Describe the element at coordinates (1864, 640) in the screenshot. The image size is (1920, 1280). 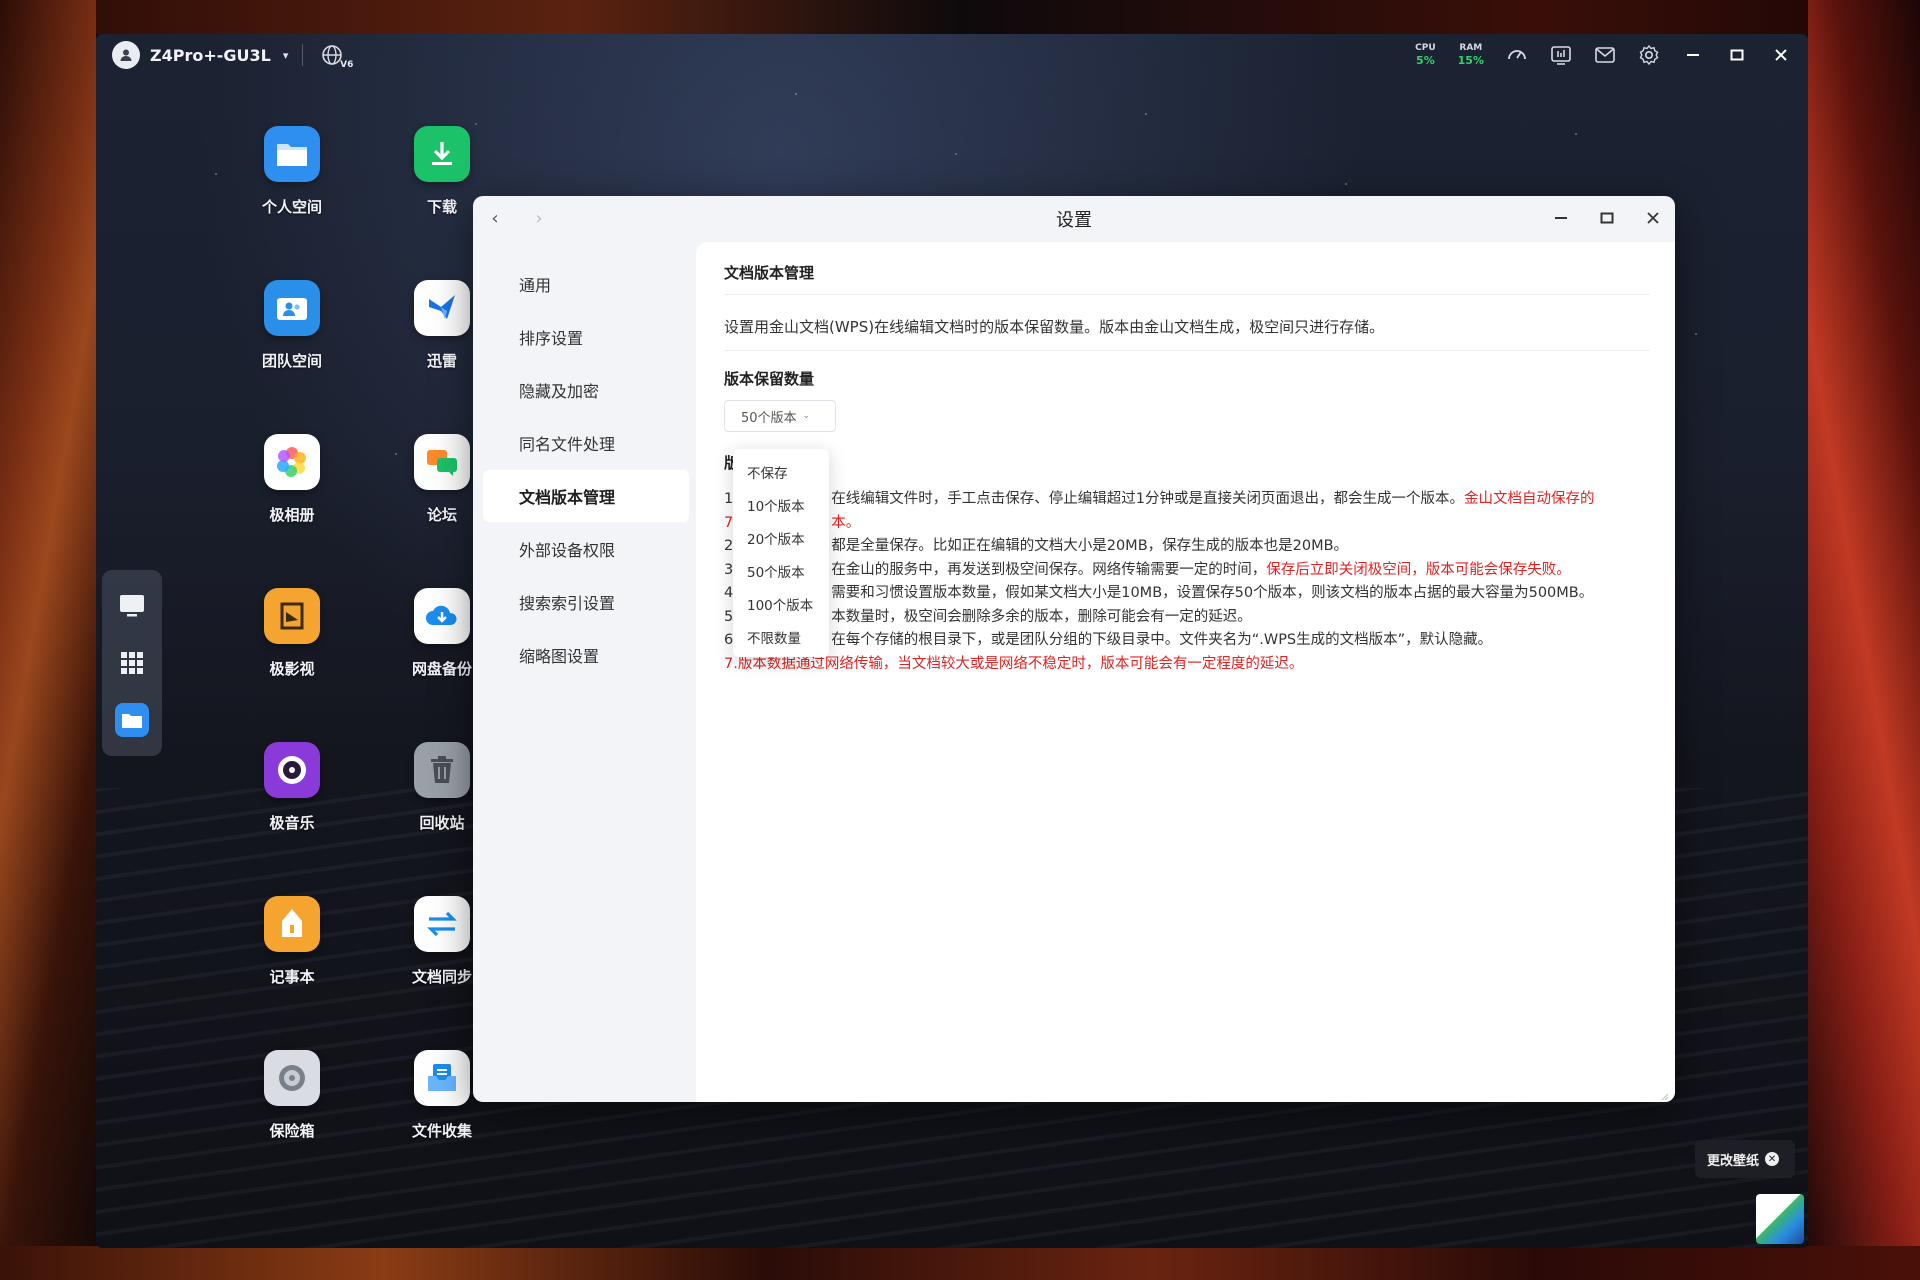
I see `photo-frame-right` at that location.